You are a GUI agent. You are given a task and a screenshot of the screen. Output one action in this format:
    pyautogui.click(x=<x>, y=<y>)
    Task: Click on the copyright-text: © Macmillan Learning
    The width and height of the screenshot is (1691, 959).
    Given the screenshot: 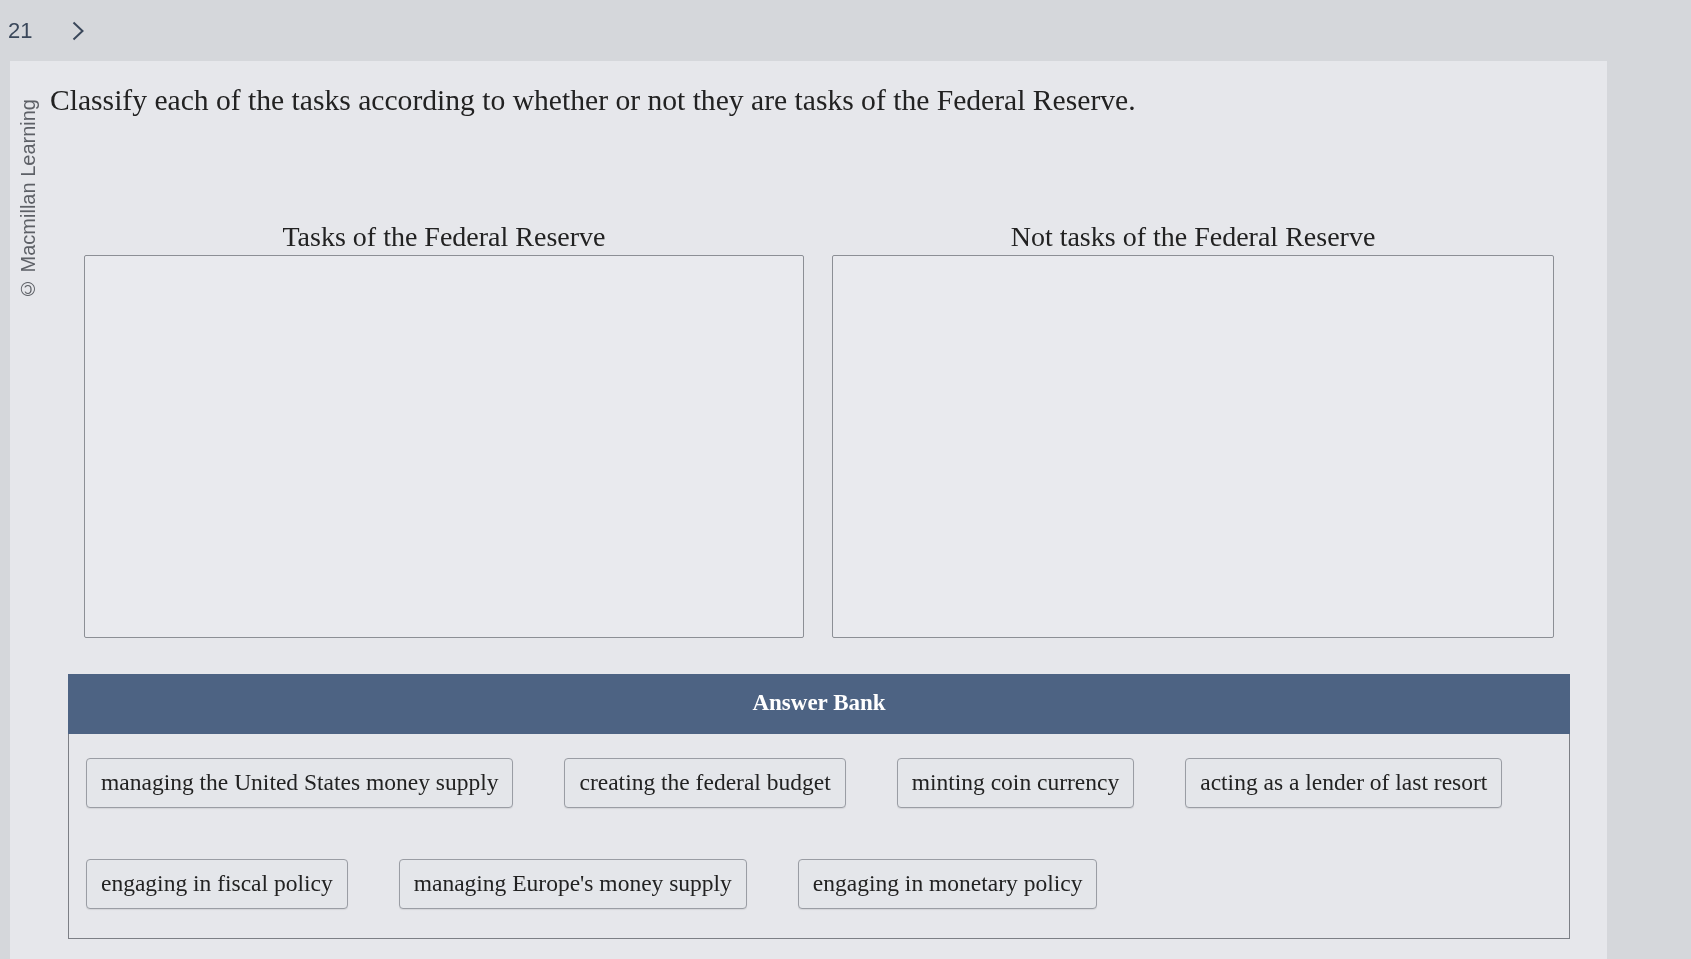 What is the action you would take?
    pyautogui.click(x=28, y=199)
    